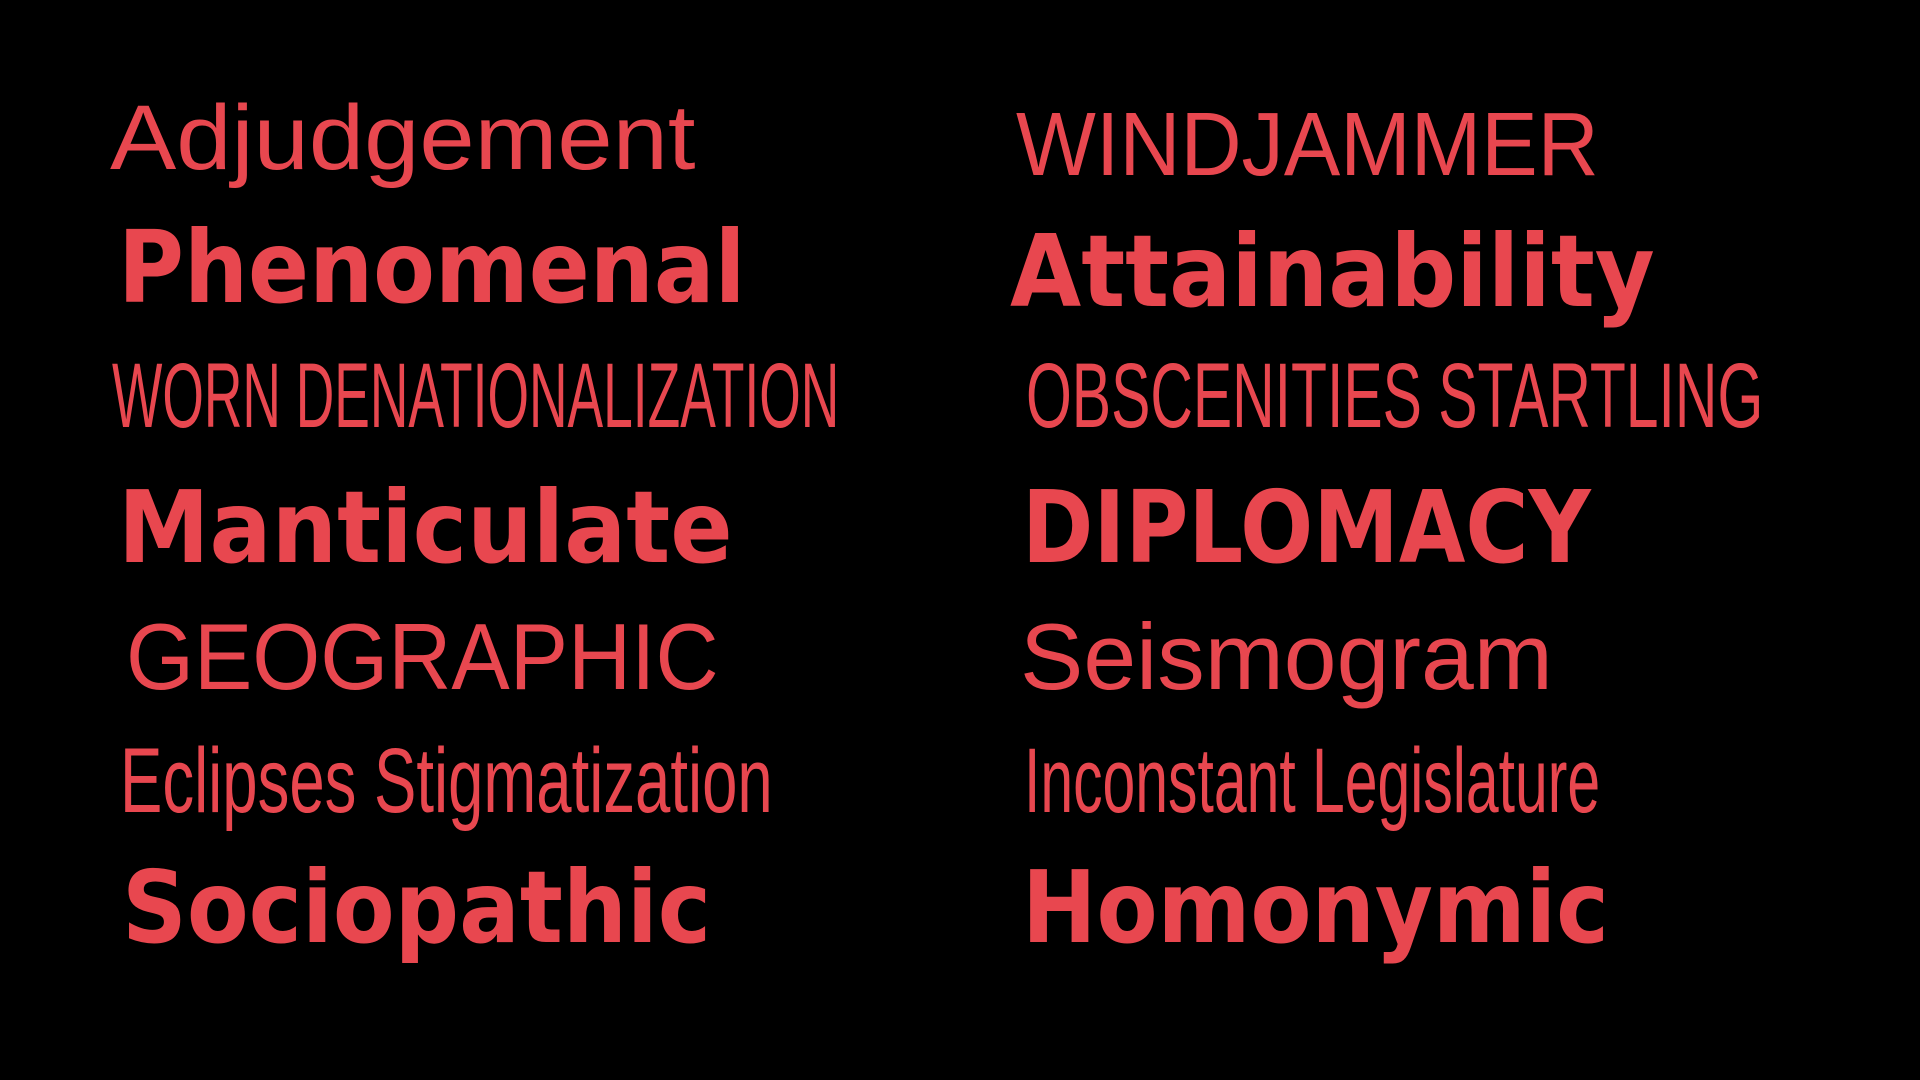 Image resolution: width=1920 pixels, height=1080 pixels. What do you see at coordinates (1307, 145) in the screenshot?
I see `specimen-word: WINDJAMMER` at bounding box center [1307, 145].